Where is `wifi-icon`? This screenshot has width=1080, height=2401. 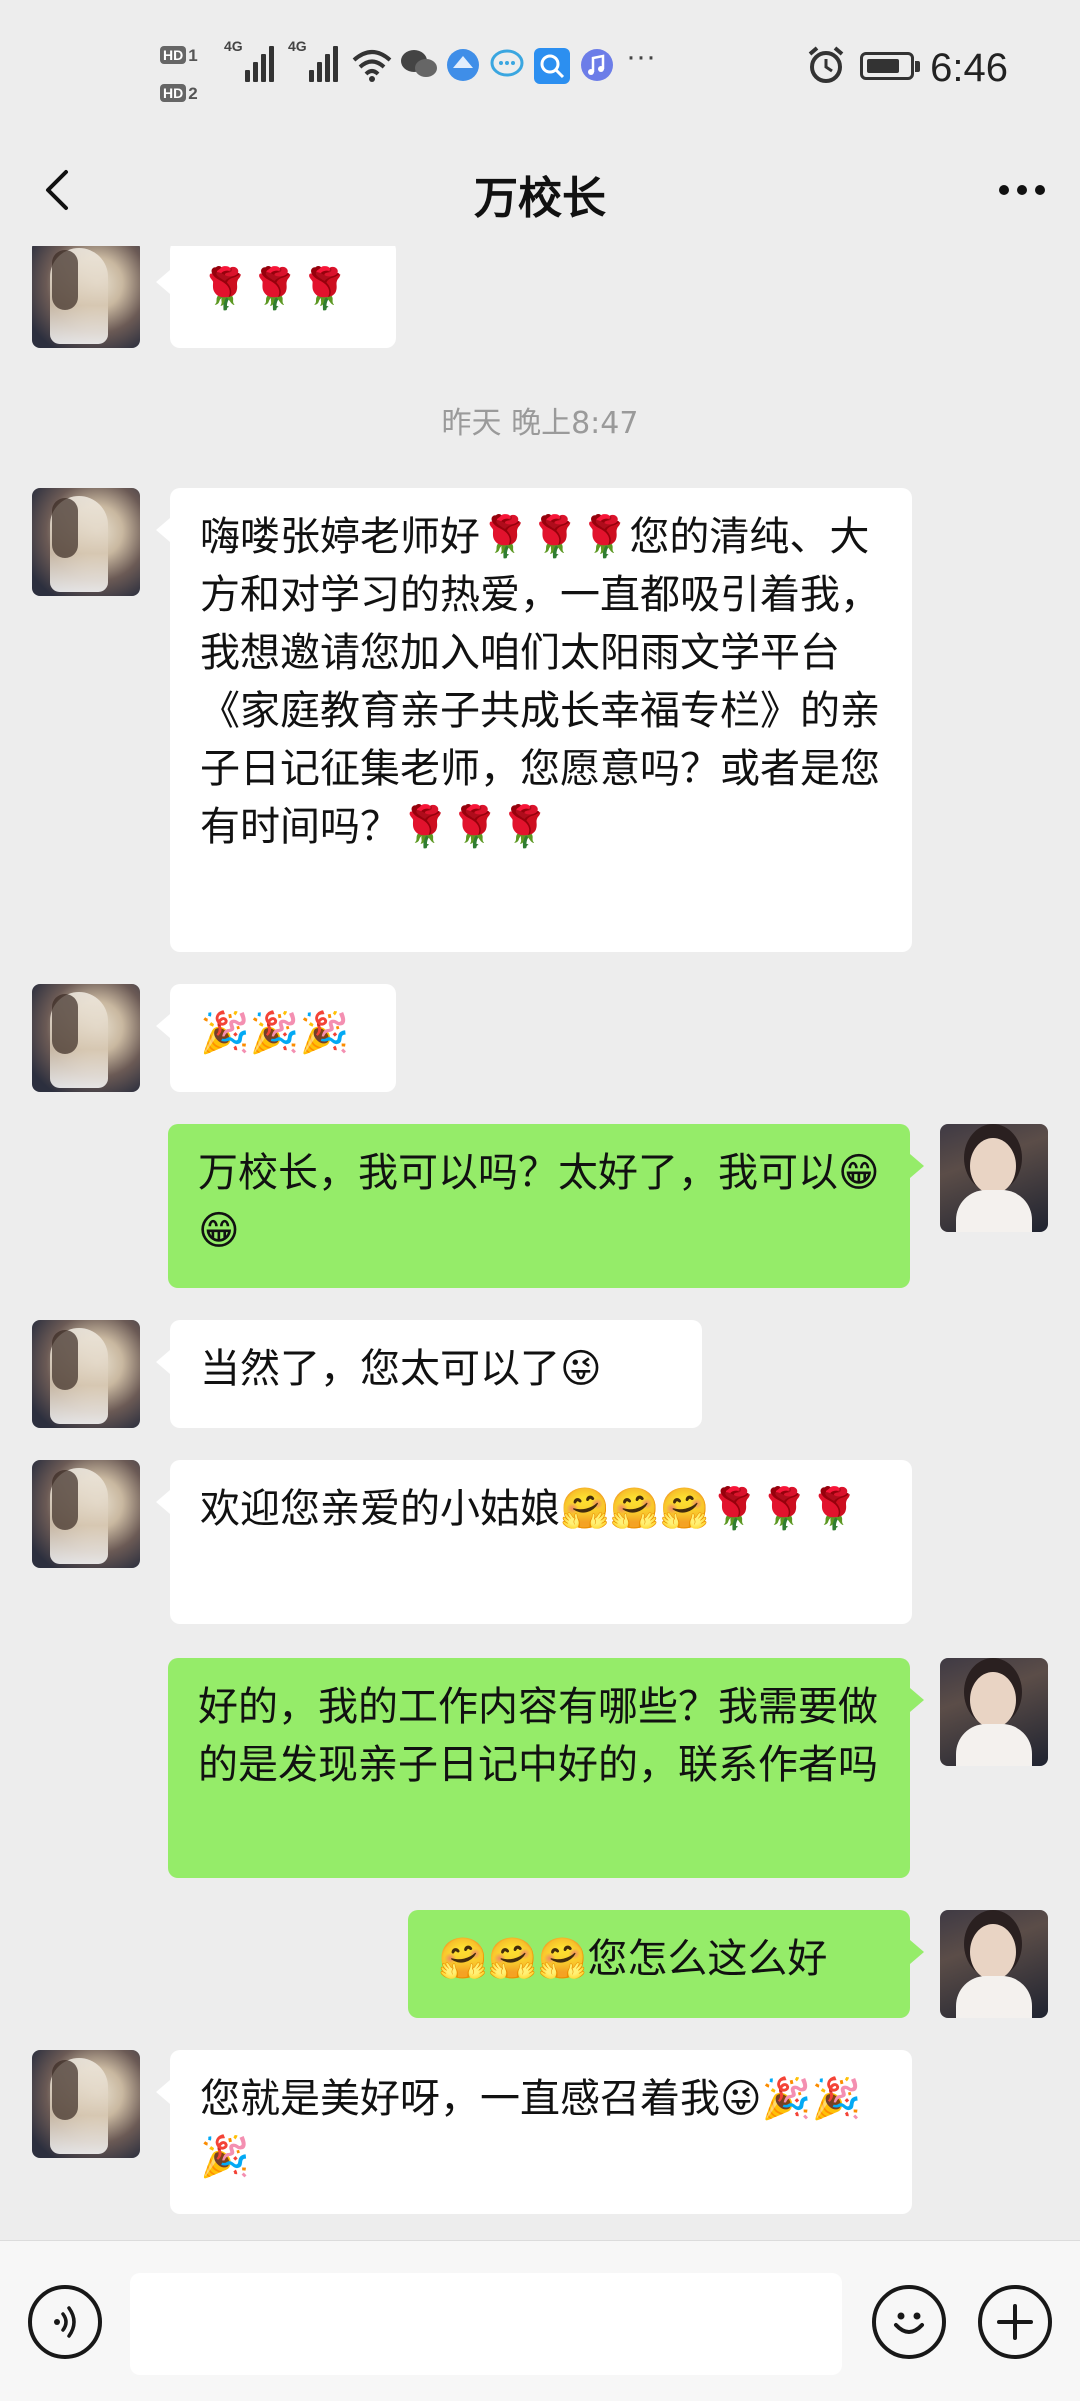
wifi-icon is located at coordinates (372, 66).